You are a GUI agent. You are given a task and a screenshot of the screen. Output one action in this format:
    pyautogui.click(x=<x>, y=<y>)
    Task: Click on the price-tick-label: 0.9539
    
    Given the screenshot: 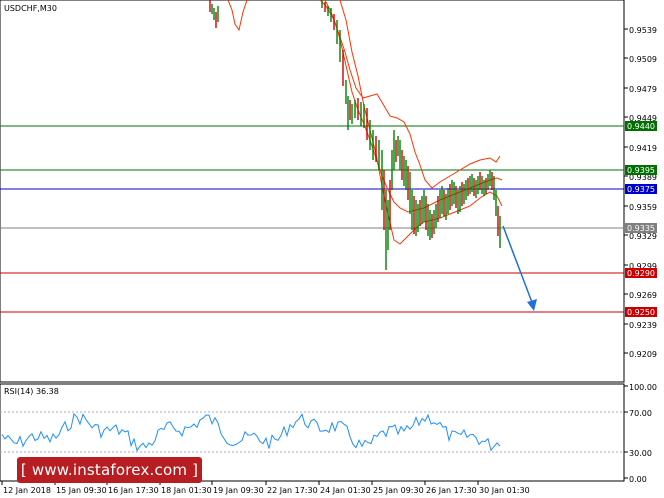 What is the action you would take?
    pyautogui.click(x=643, y=30)
    